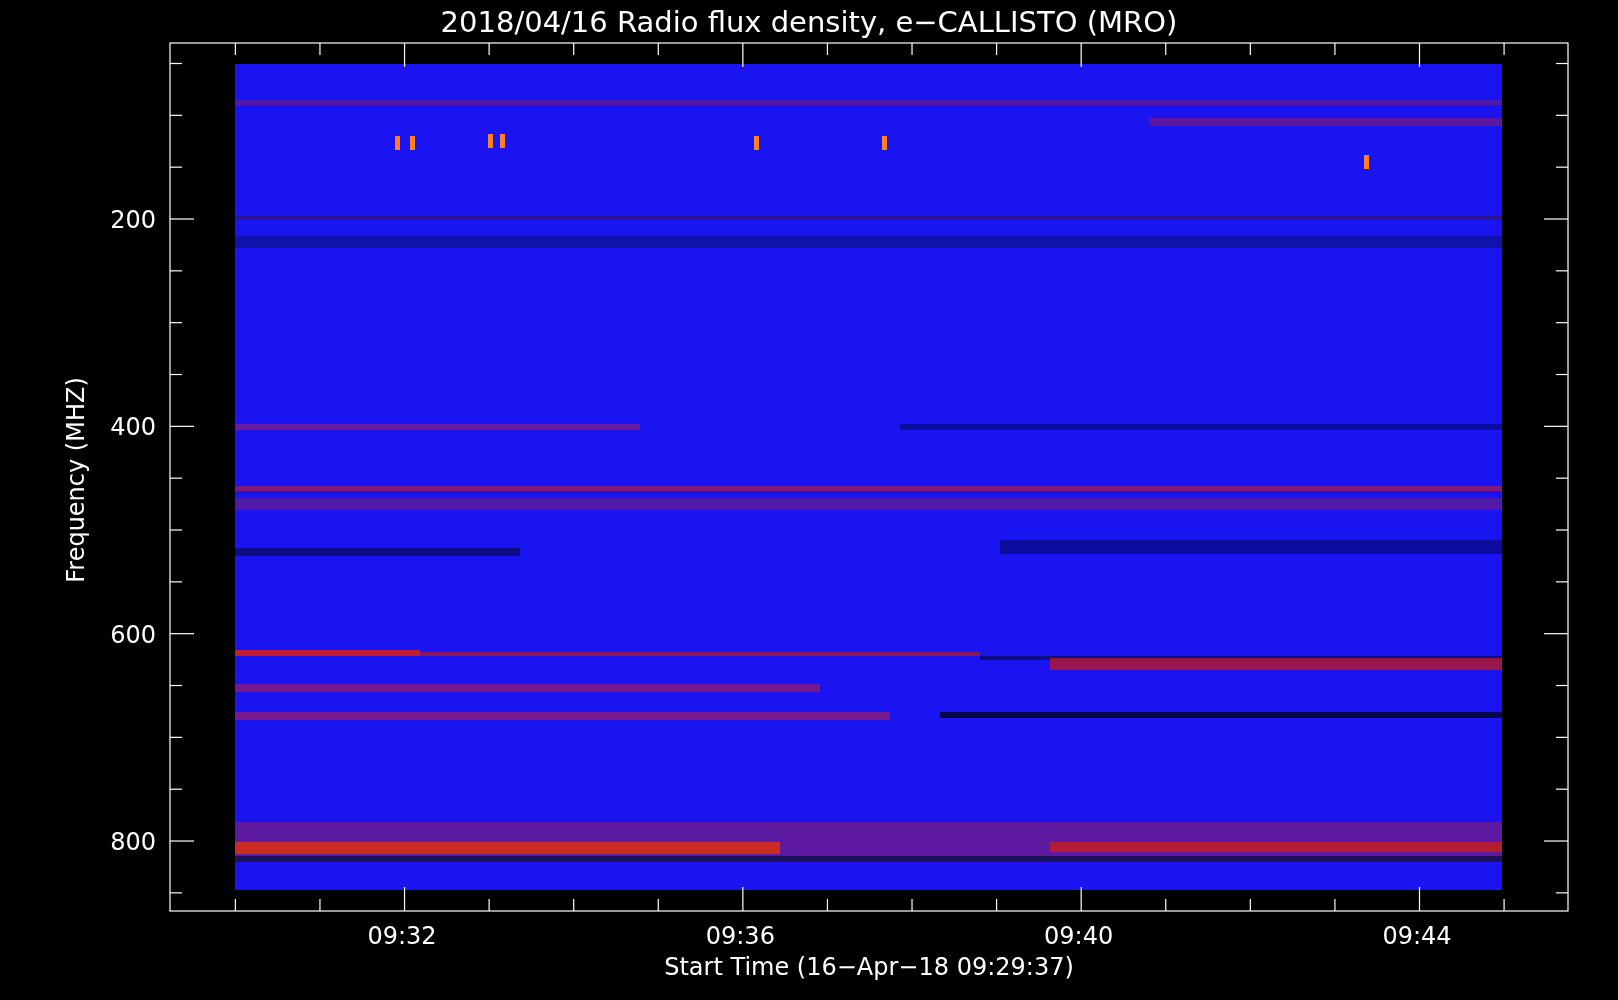 Image resolution: width=1618 pixels, height=1000 pixels. What do you see at coordinates (1417, 936) in the screenshot?
I see `x-tick-label: 09:44` at bounding box center [1417, 936].